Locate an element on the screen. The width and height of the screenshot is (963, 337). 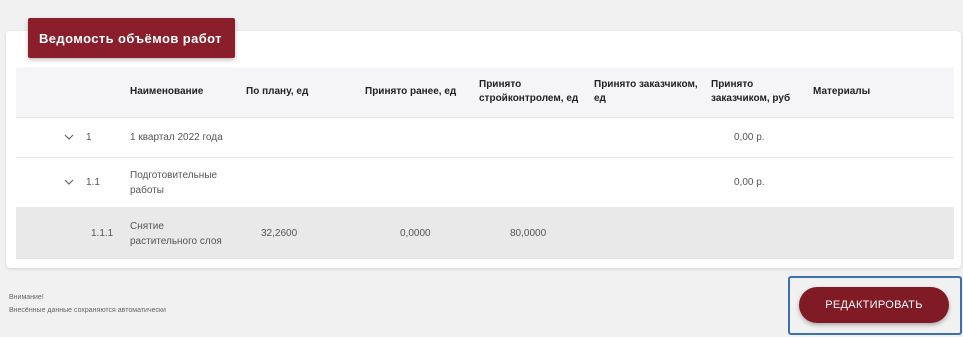
edit-button: РЕДАКТИРОВАТЬ is located at coordinates (874, 305).